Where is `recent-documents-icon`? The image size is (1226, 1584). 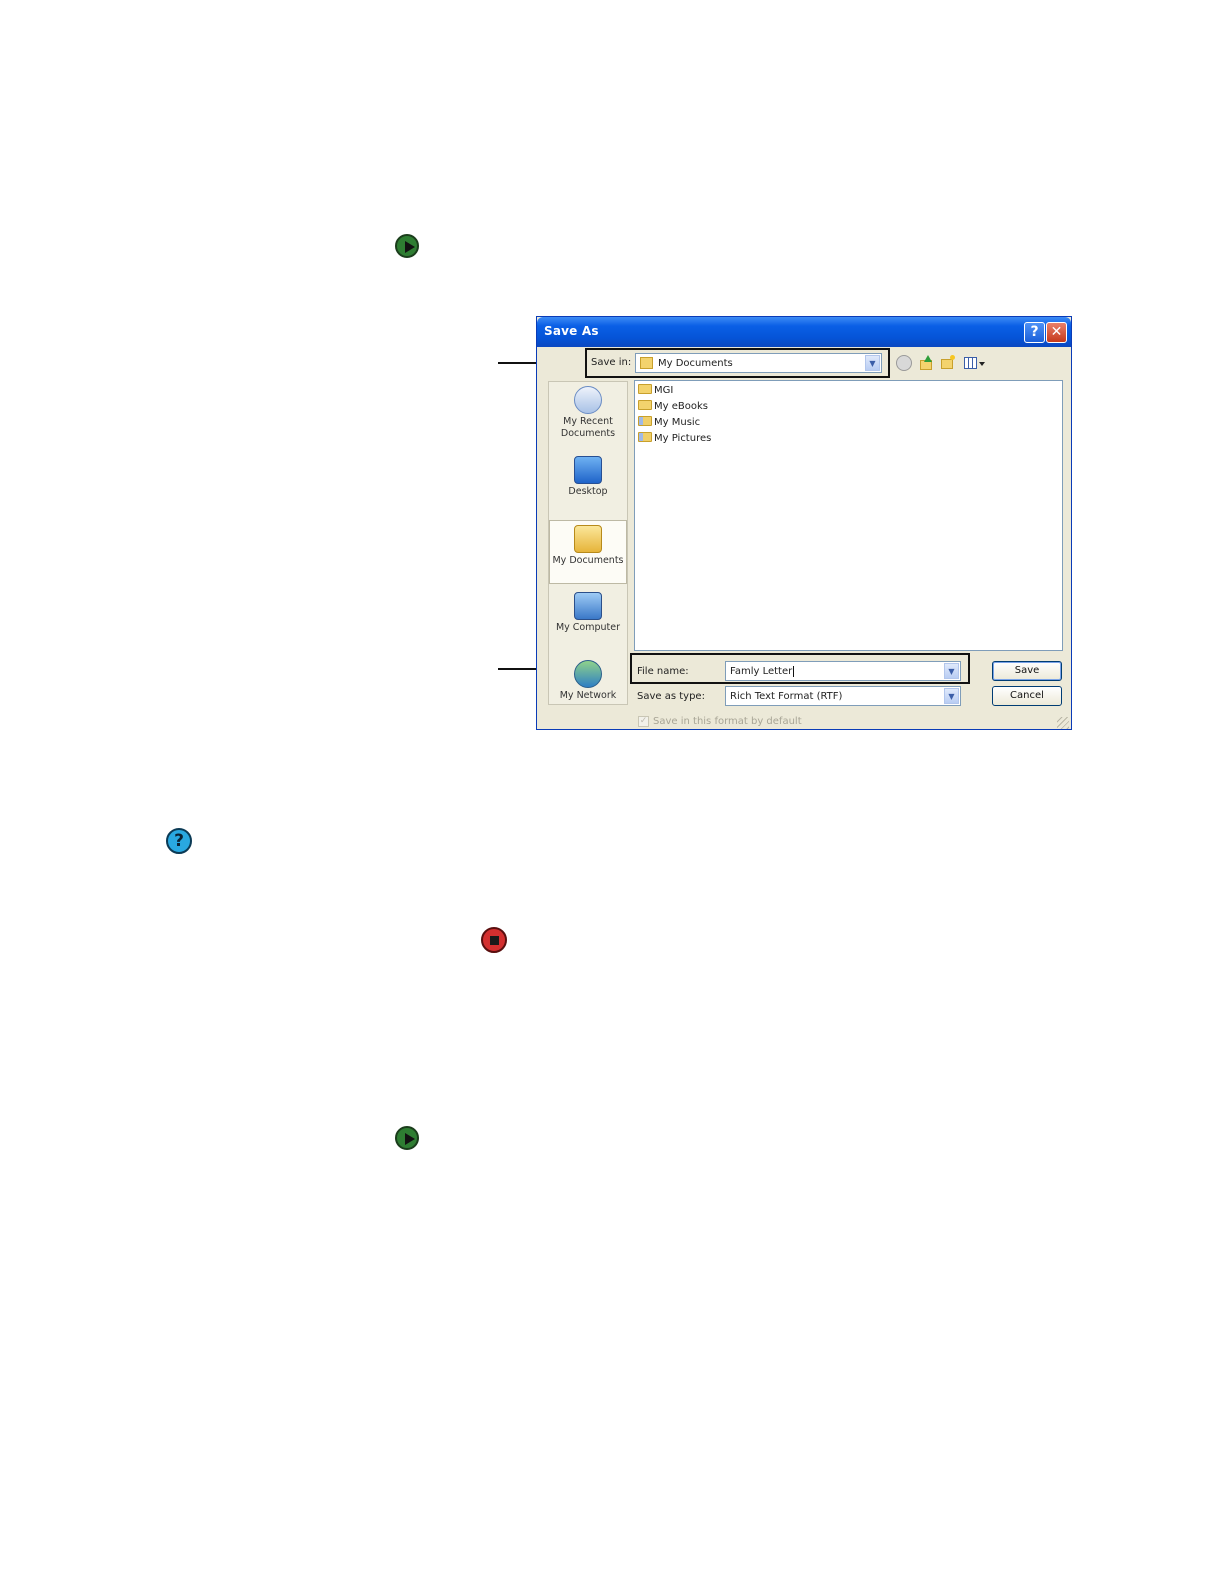 recent-documents-icon is located at coordinates (588, 400).